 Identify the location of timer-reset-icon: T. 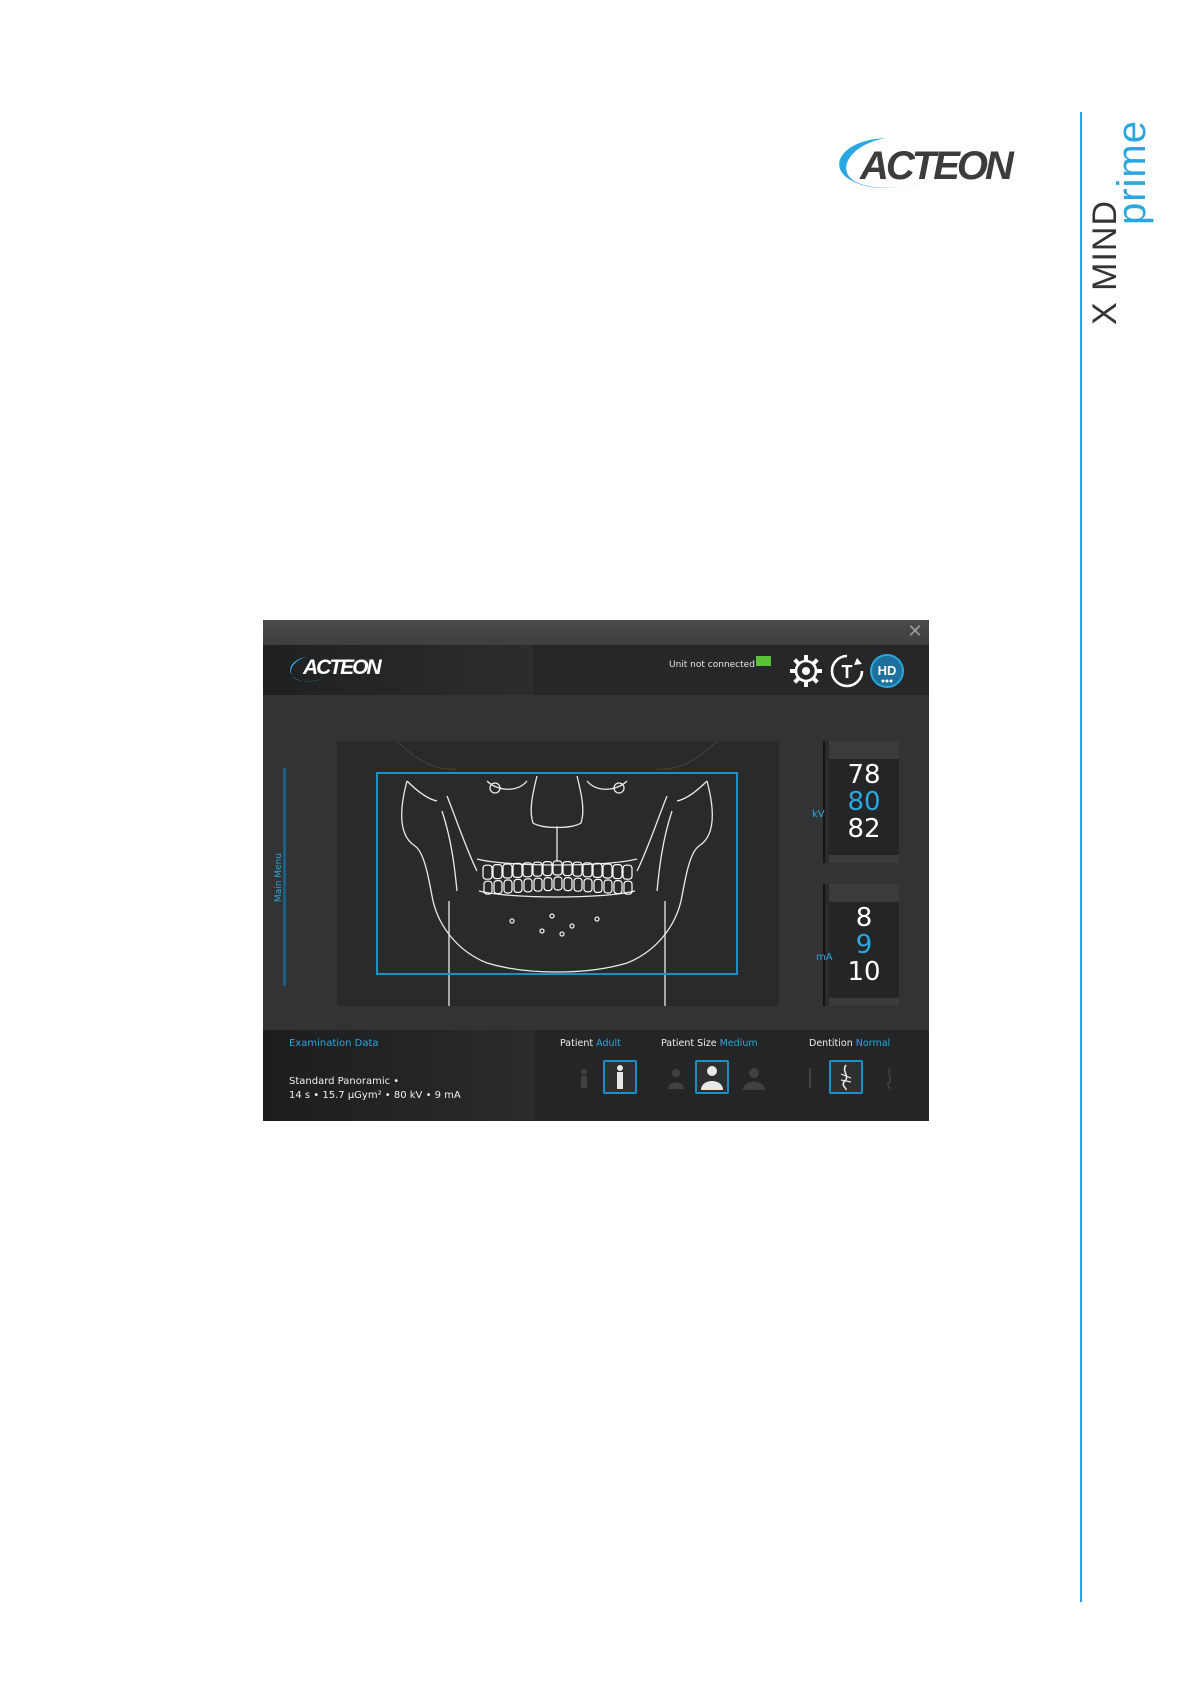
(847, 671).